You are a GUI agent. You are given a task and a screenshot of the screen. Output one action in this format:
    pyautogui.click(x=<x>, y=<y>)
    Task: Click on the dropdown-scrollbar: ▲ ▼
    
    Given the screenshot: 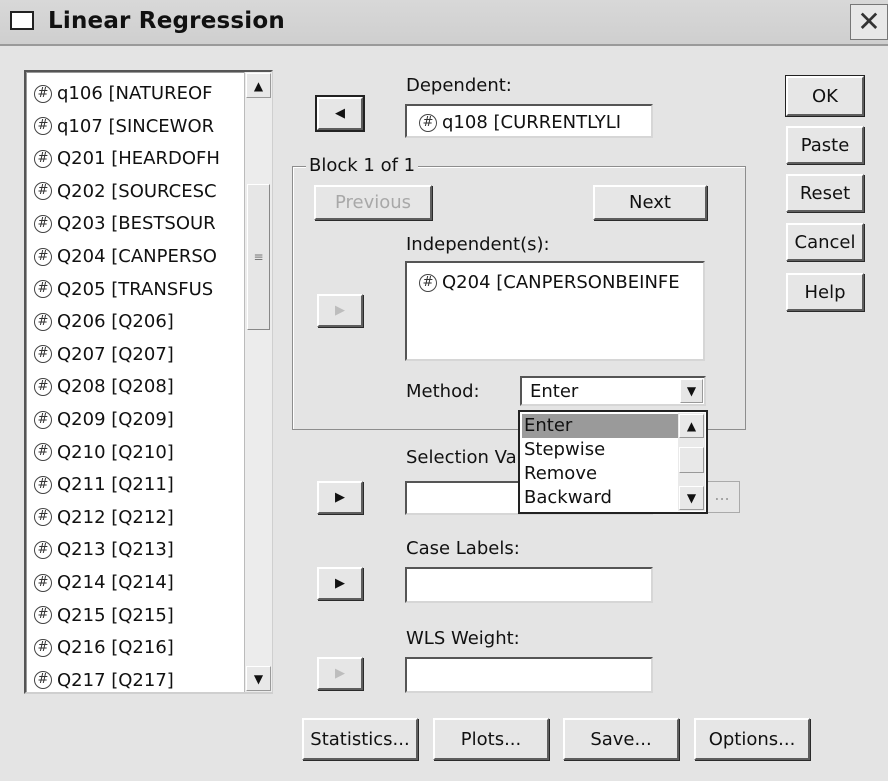 What is the action you would take?
    pyautogui.click(x=691, y=462)
    